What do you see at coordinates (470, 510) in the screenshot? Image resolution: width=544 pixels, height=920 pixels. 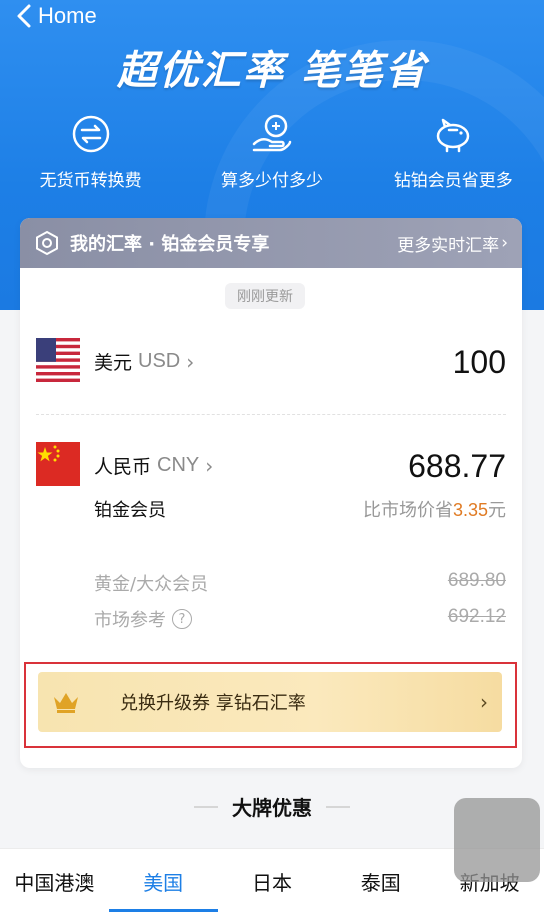 I see `savings-amount: 3.35` at bounding box center [470, 510].